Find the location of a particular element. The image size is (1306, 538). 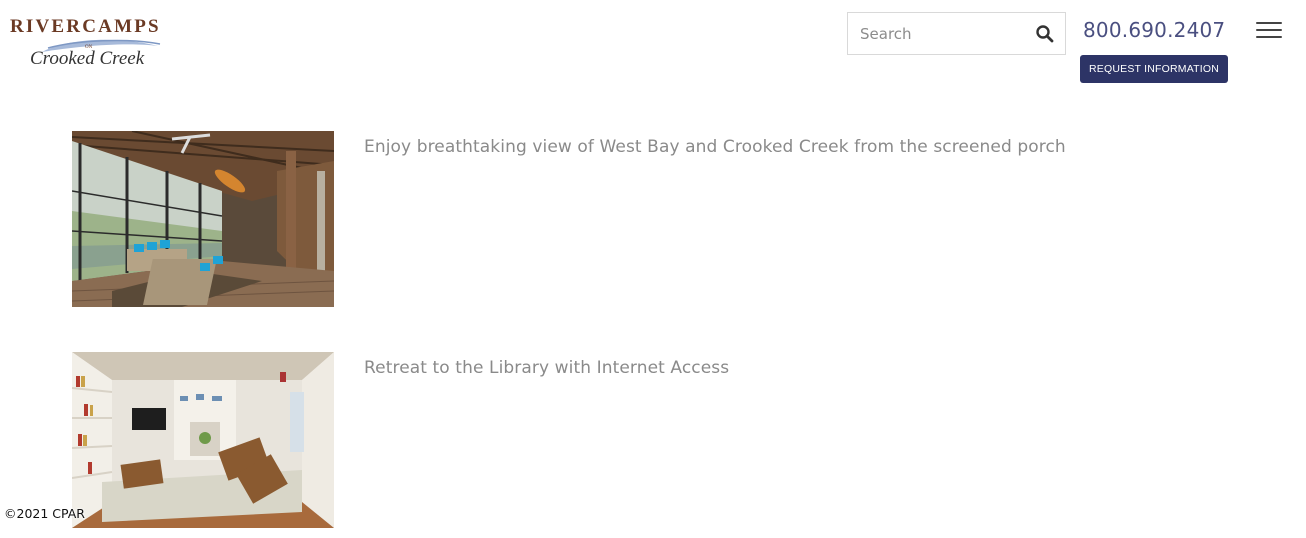

search-input is located at coordinates (942, 33).